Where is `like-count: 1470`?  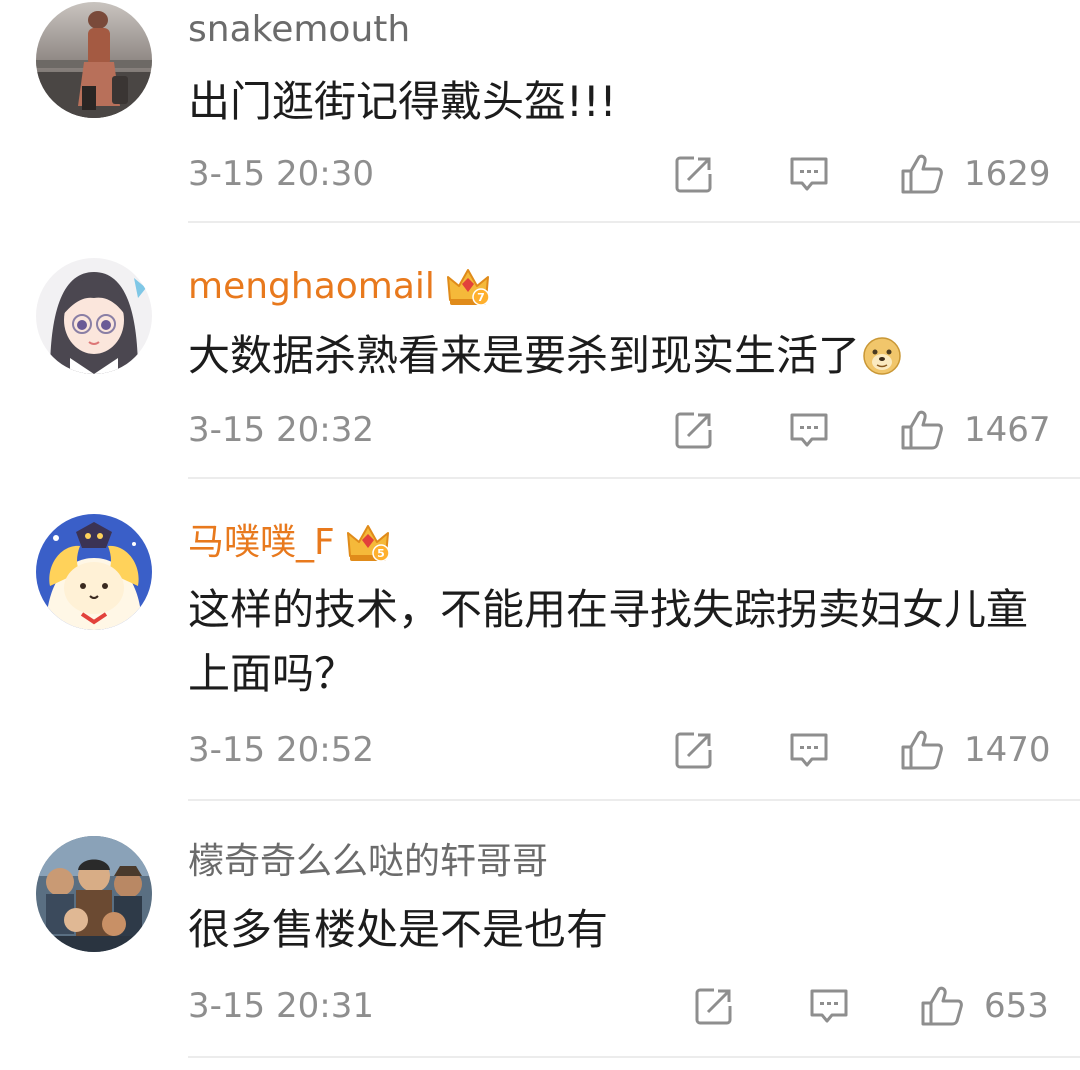
like-count: 1470 is located at coordinates (1007, 750).